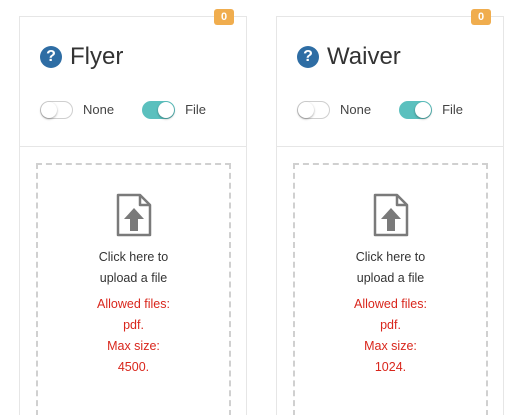 Image resolution: width=509 pixels, height=415 pixels. What do you see at coordinates (364, 56) in the screenshot?
I see `card-title: Waiver` at bounding box center [364, 56].